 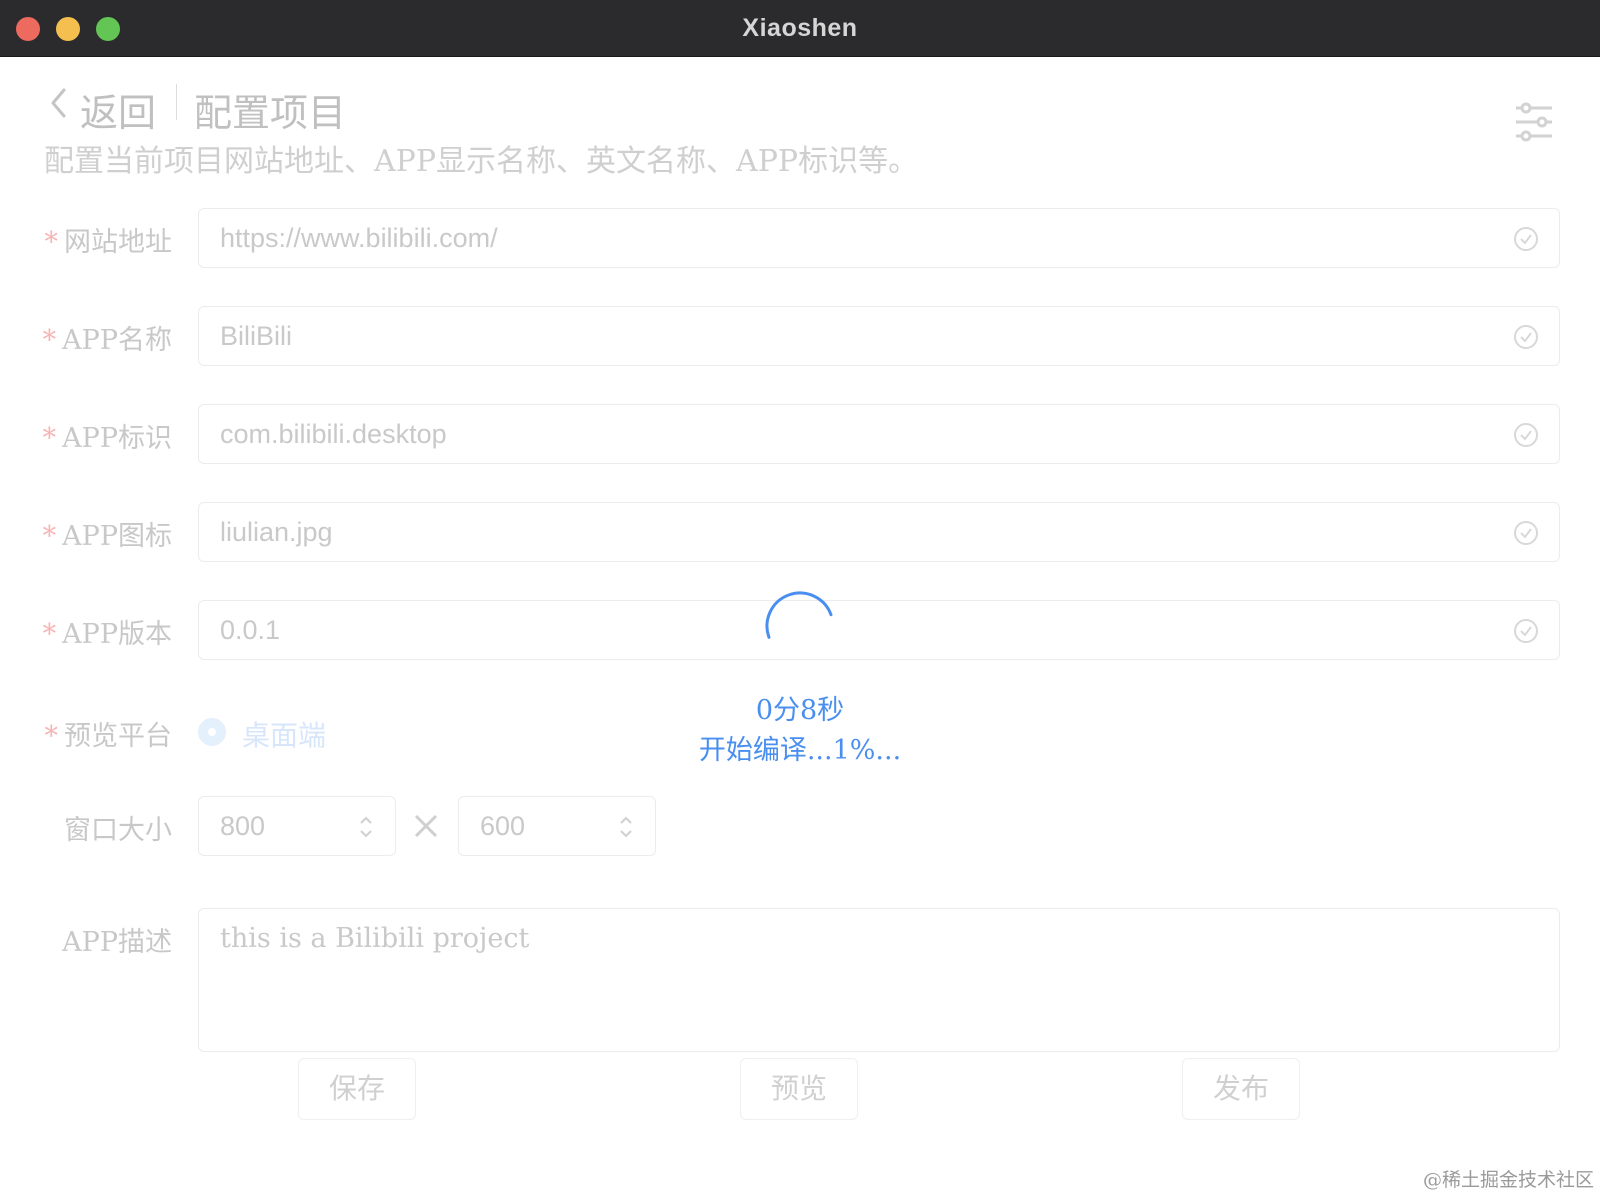 What do you see at coordinates (1508, 1180) in the screenshot?
I see `watermark: @稀土掘金技术社区` at bounding box center [1508, 1180].